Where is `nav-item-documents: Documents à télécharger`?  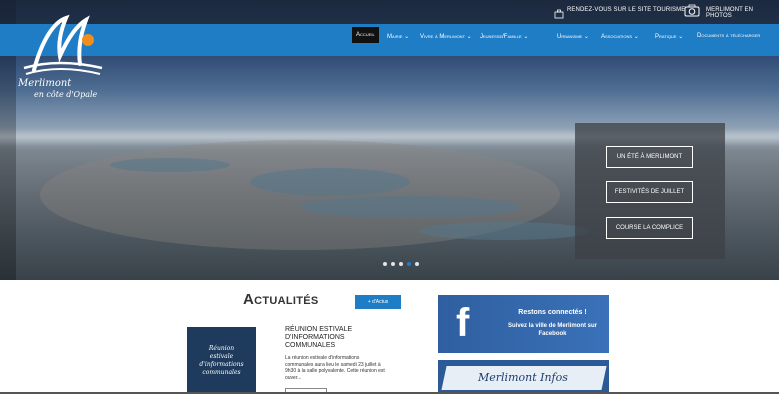 nav-item-documents: Documents à télécharger is located at coordinates (728, 36).